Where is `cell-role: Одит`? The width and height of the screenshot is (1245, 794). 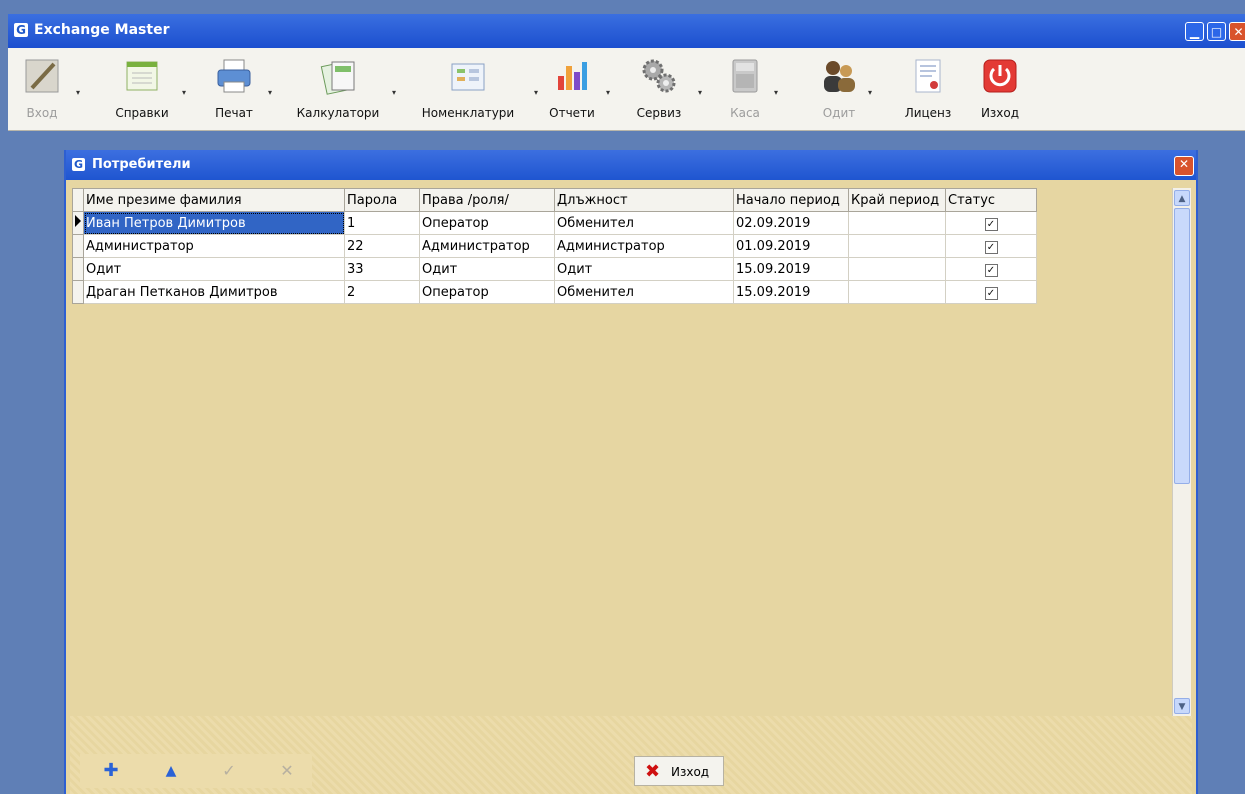
cell-role: Одит is located at coordinates (487, 269).